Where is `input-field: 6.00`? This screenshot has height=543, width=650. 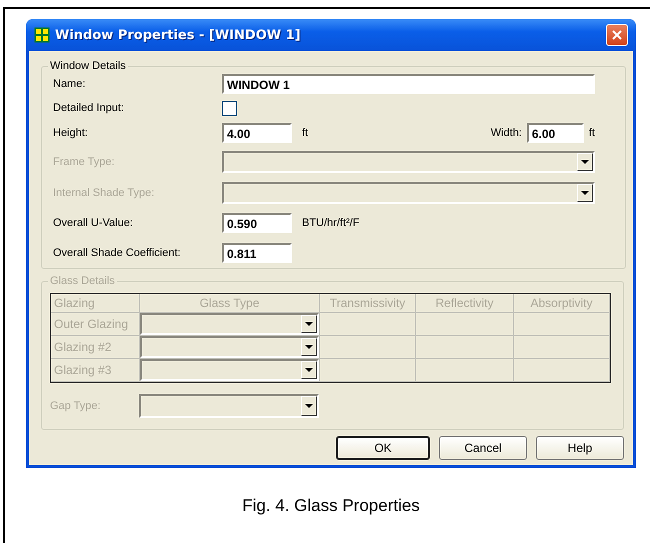 input-field: 6.00 is located at coordinates (555, 133).